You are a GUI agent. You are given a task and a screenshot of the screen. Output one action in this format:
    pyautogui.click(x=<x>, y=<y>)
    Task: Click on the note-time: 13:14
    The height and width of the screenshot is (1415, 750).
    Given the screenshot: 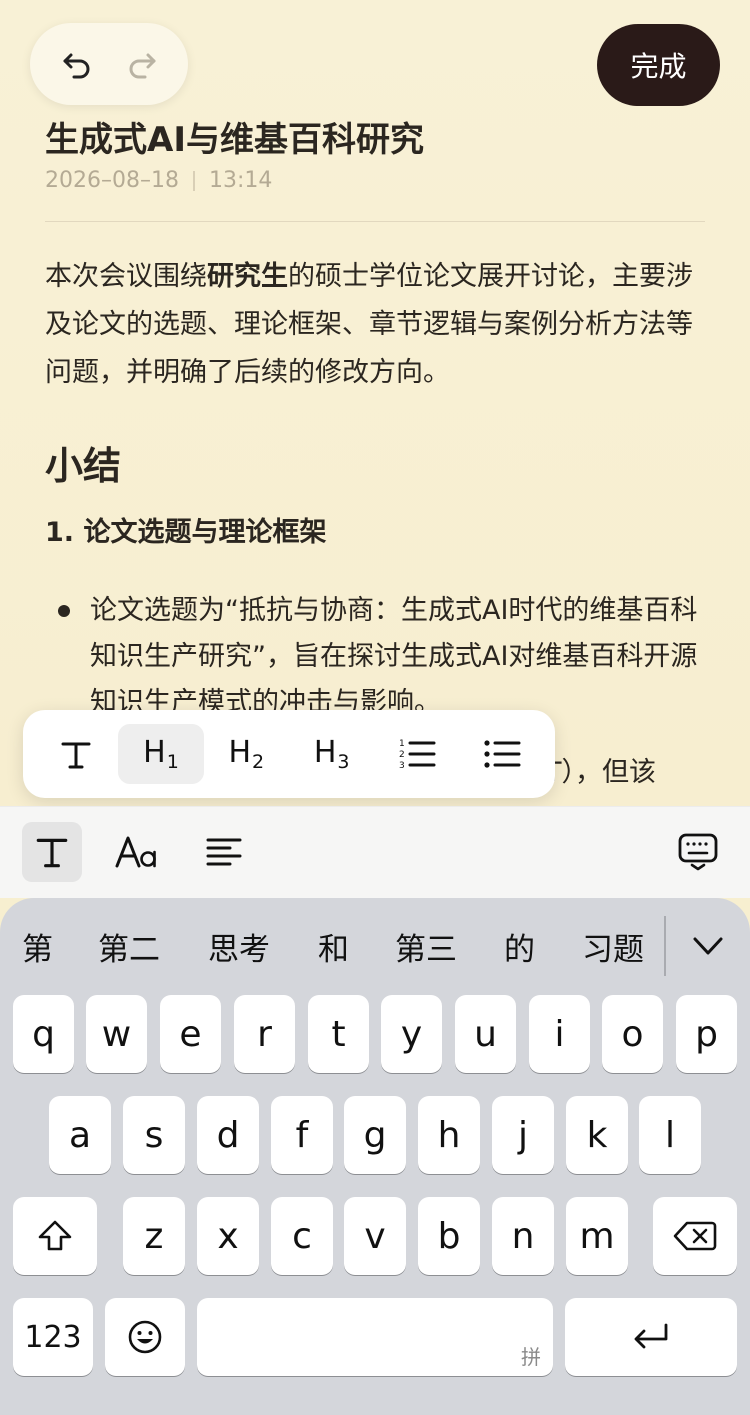 What is the action you would take?
    pyautogui.click(x=240, y=180)
    